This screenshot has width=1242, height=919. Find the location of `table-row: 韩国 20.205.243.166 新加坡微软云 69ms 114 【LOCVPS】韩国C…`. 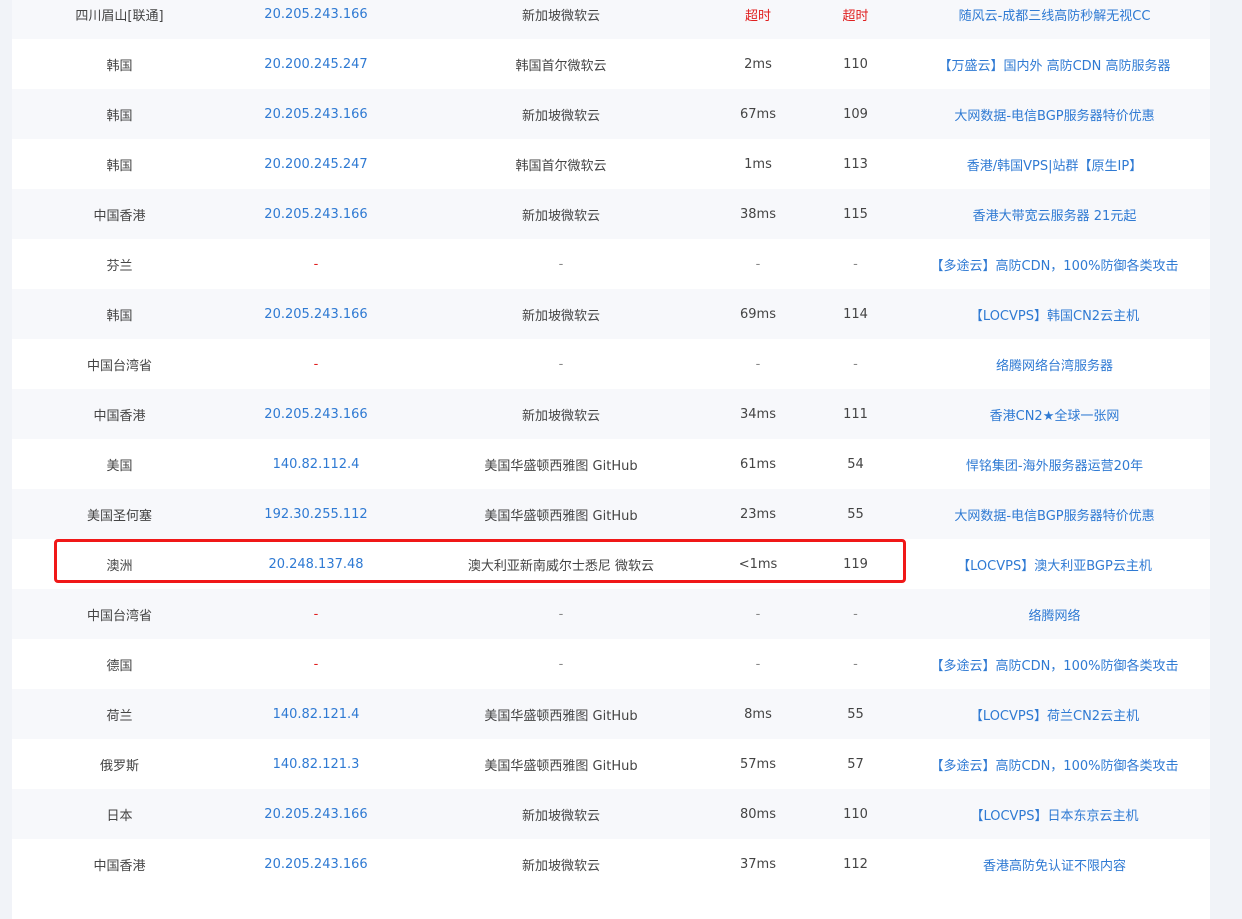

table-row: 韩国 20.205.243.166 新加坡微软云 69ms 114 【LOCVPS】韩国C… is located at coordinates (611, 314).